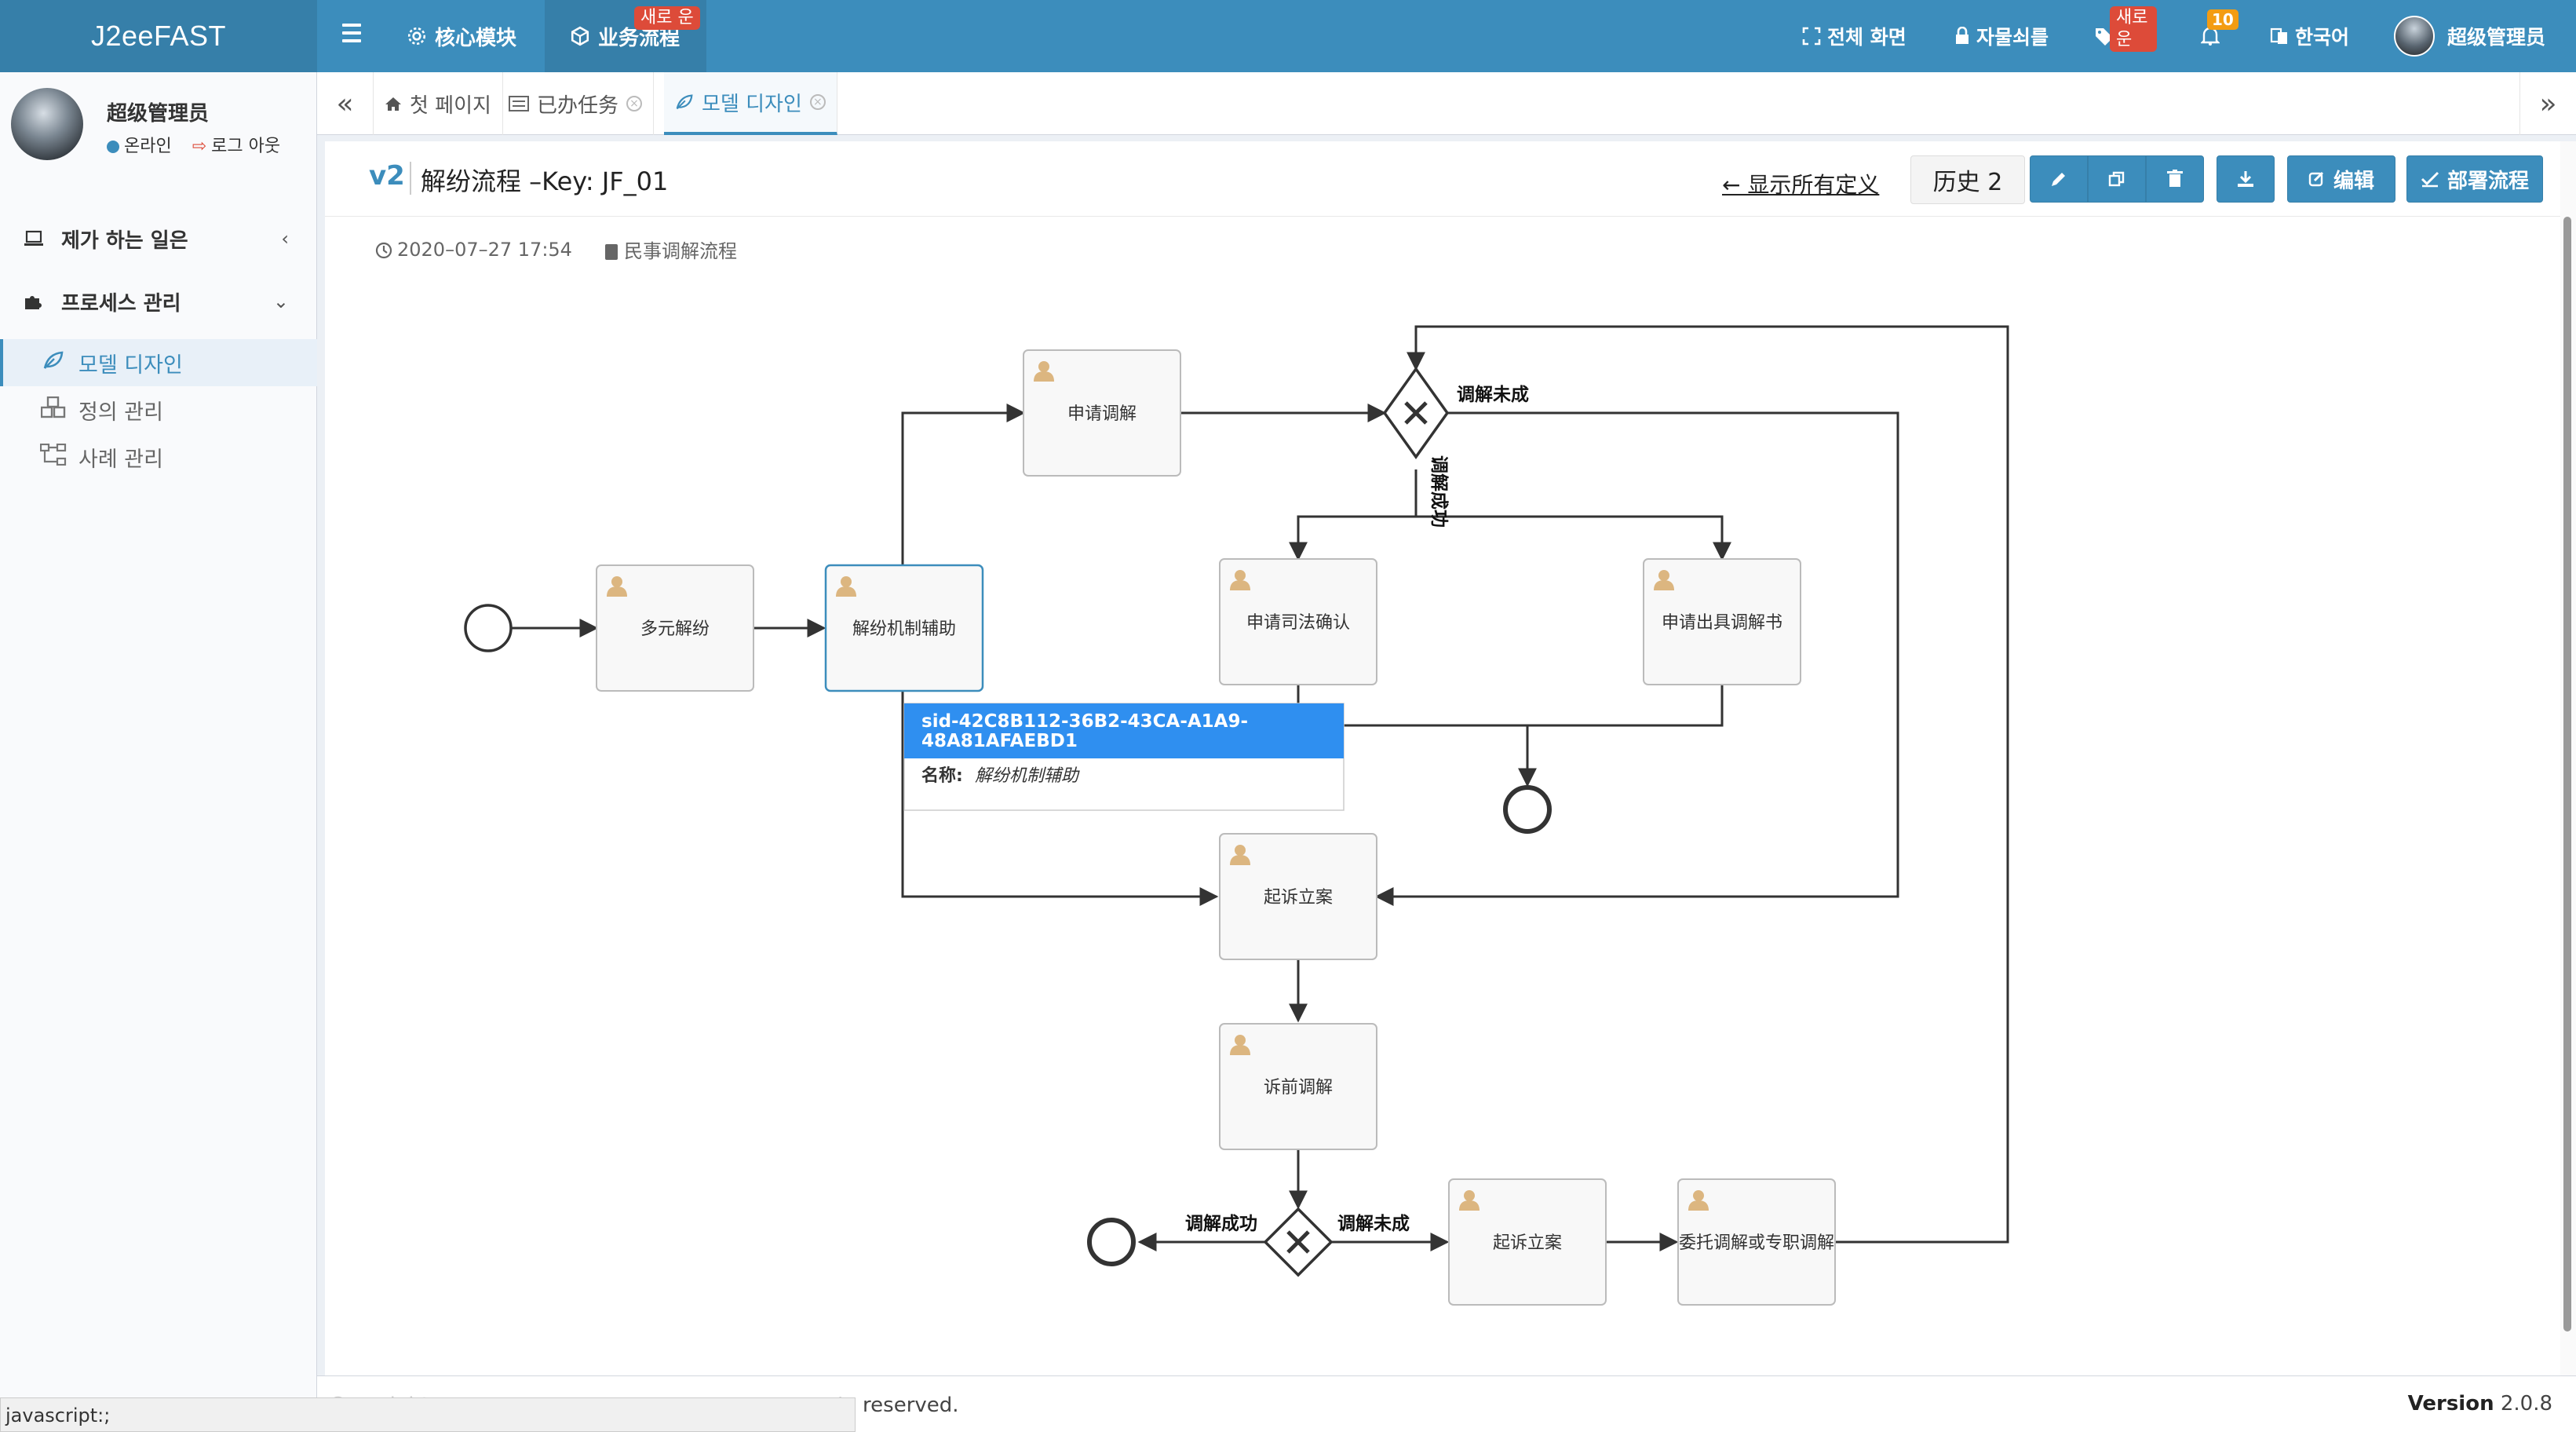  What do you see at coordinates (139, 144) in the screenshot?
I see `online-status: 온라인` at bounding box center [139, 144].